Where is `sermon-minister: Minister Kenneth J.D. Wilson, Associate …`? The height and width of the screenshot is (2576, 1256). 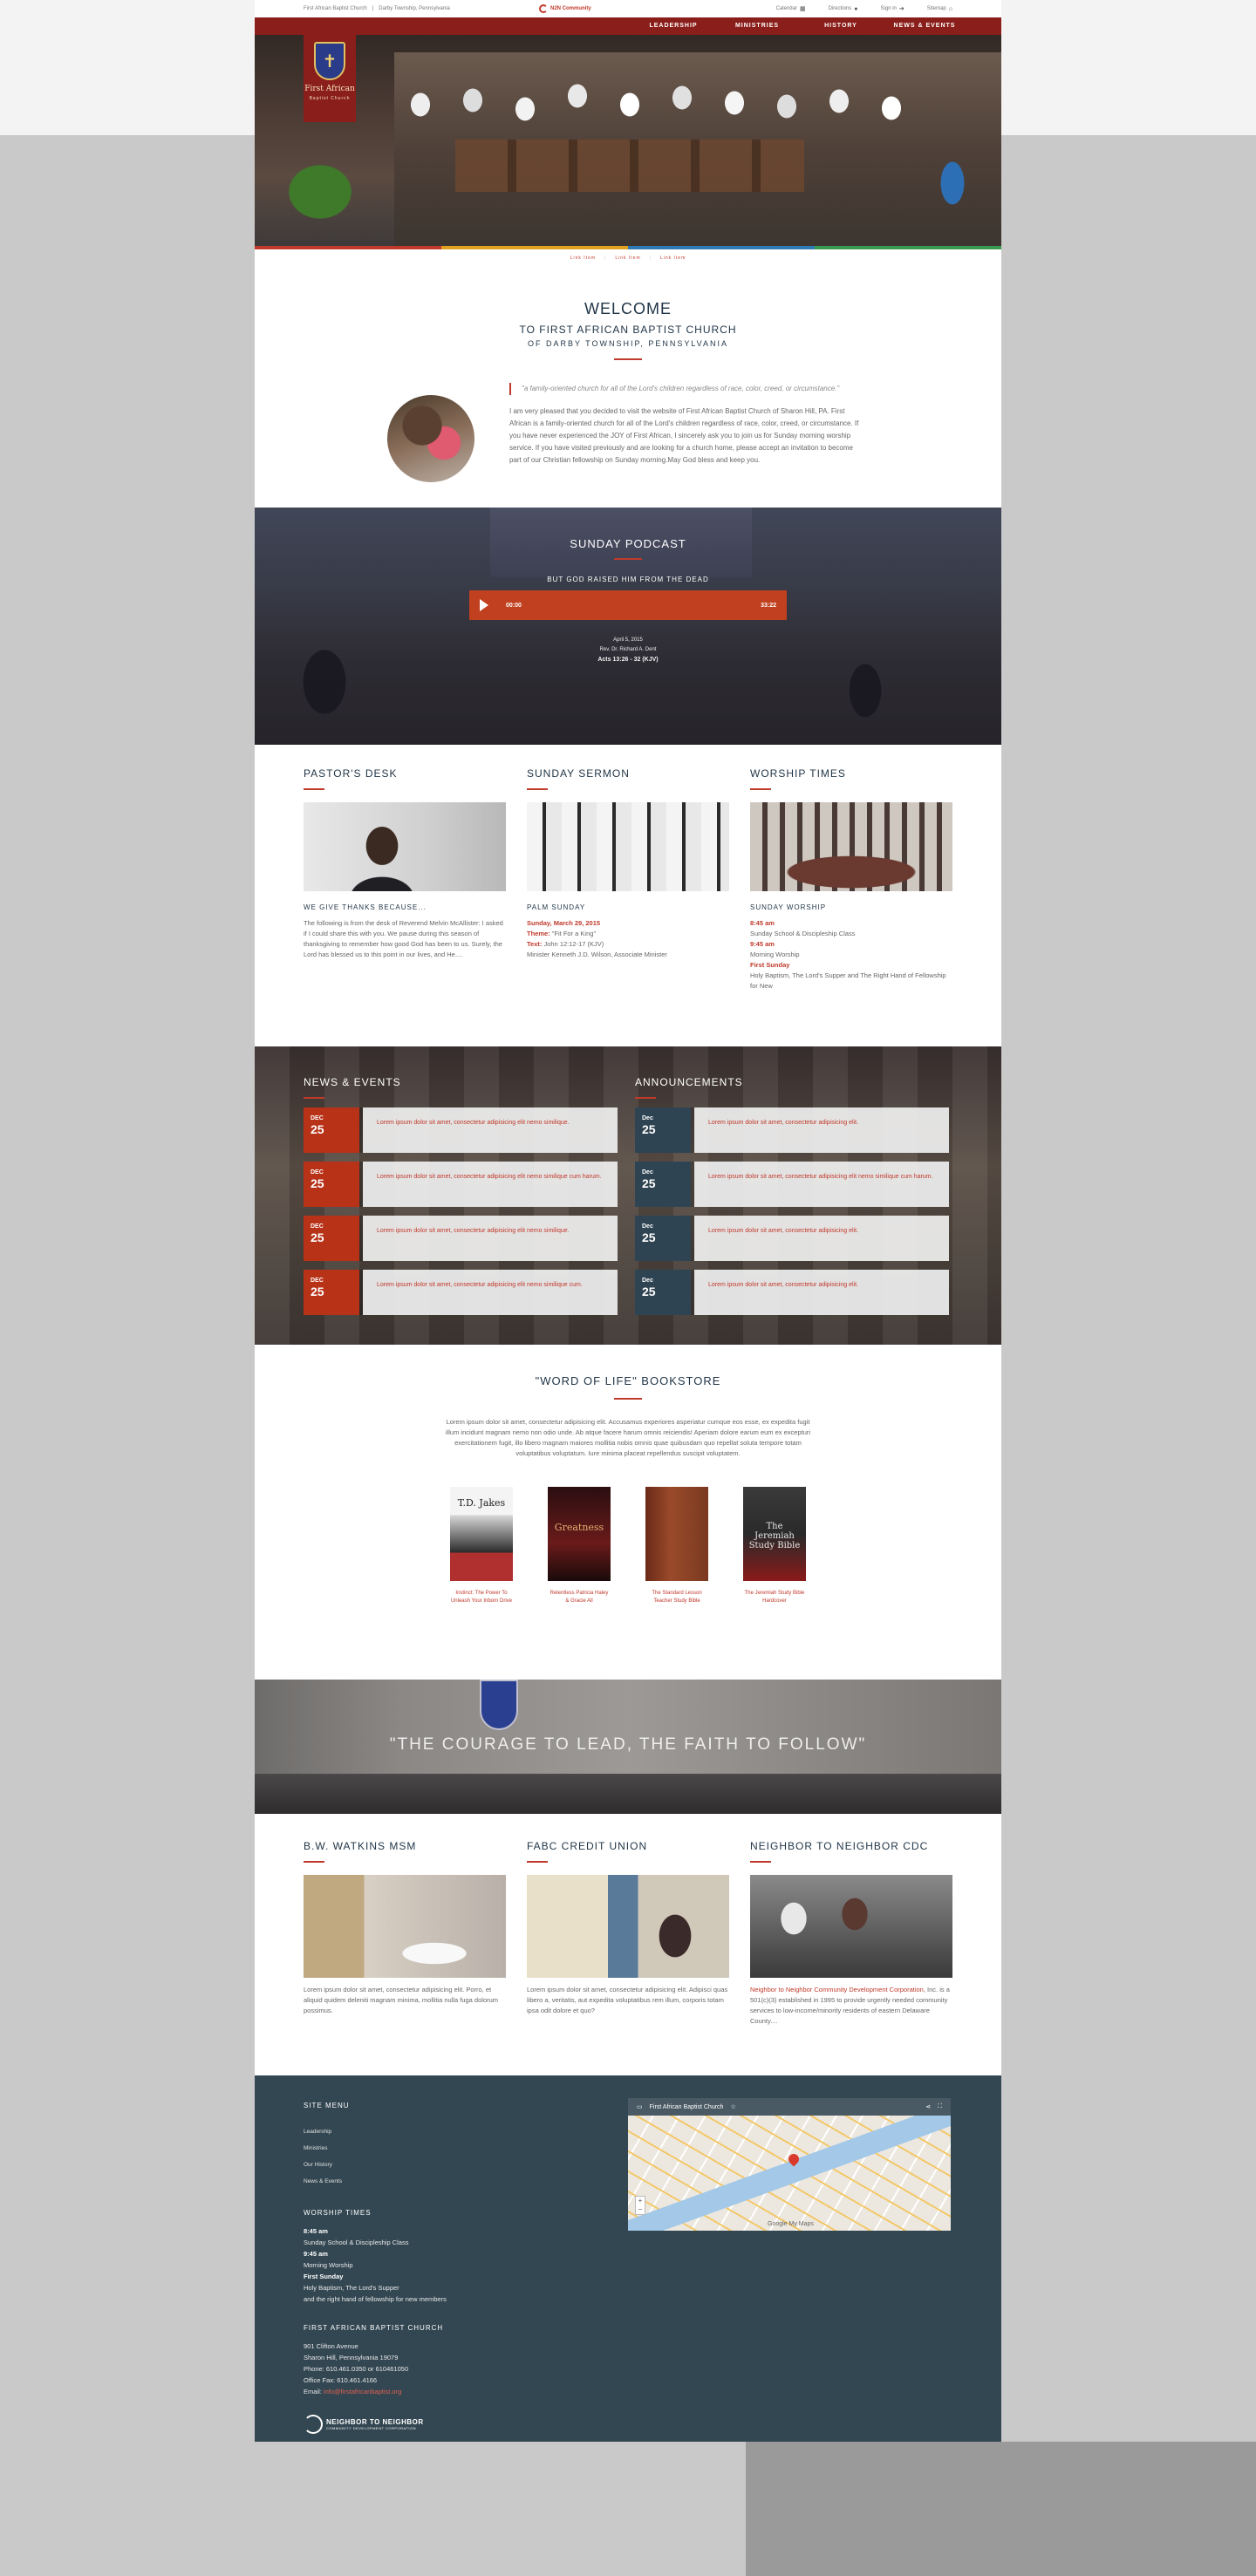 sermon-minister: Minister Kenneth J.D. Wilson, Associate … is located at coordinates (597, 954).